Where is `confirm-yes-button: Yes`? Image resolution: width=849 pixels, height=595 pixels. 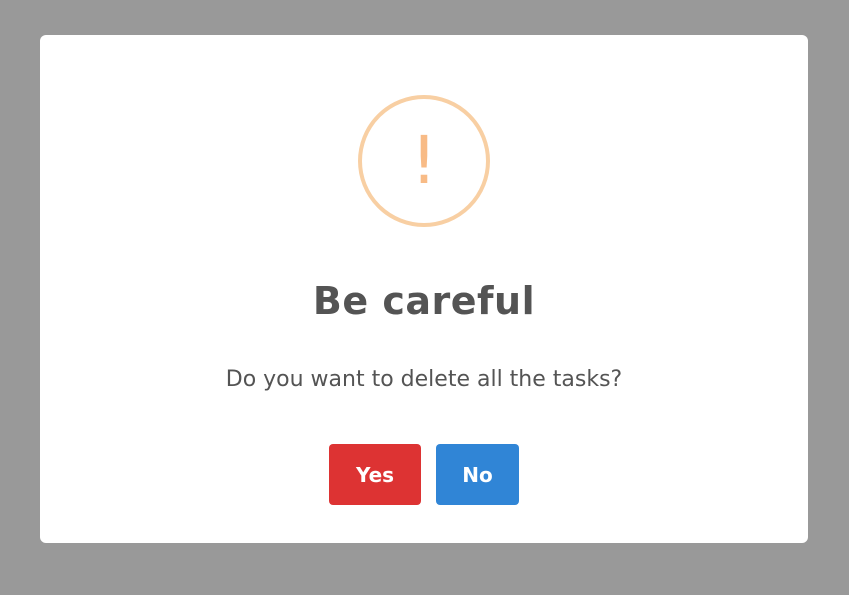 confirm-yes-button: Yes is located at coordinates (375, 474).